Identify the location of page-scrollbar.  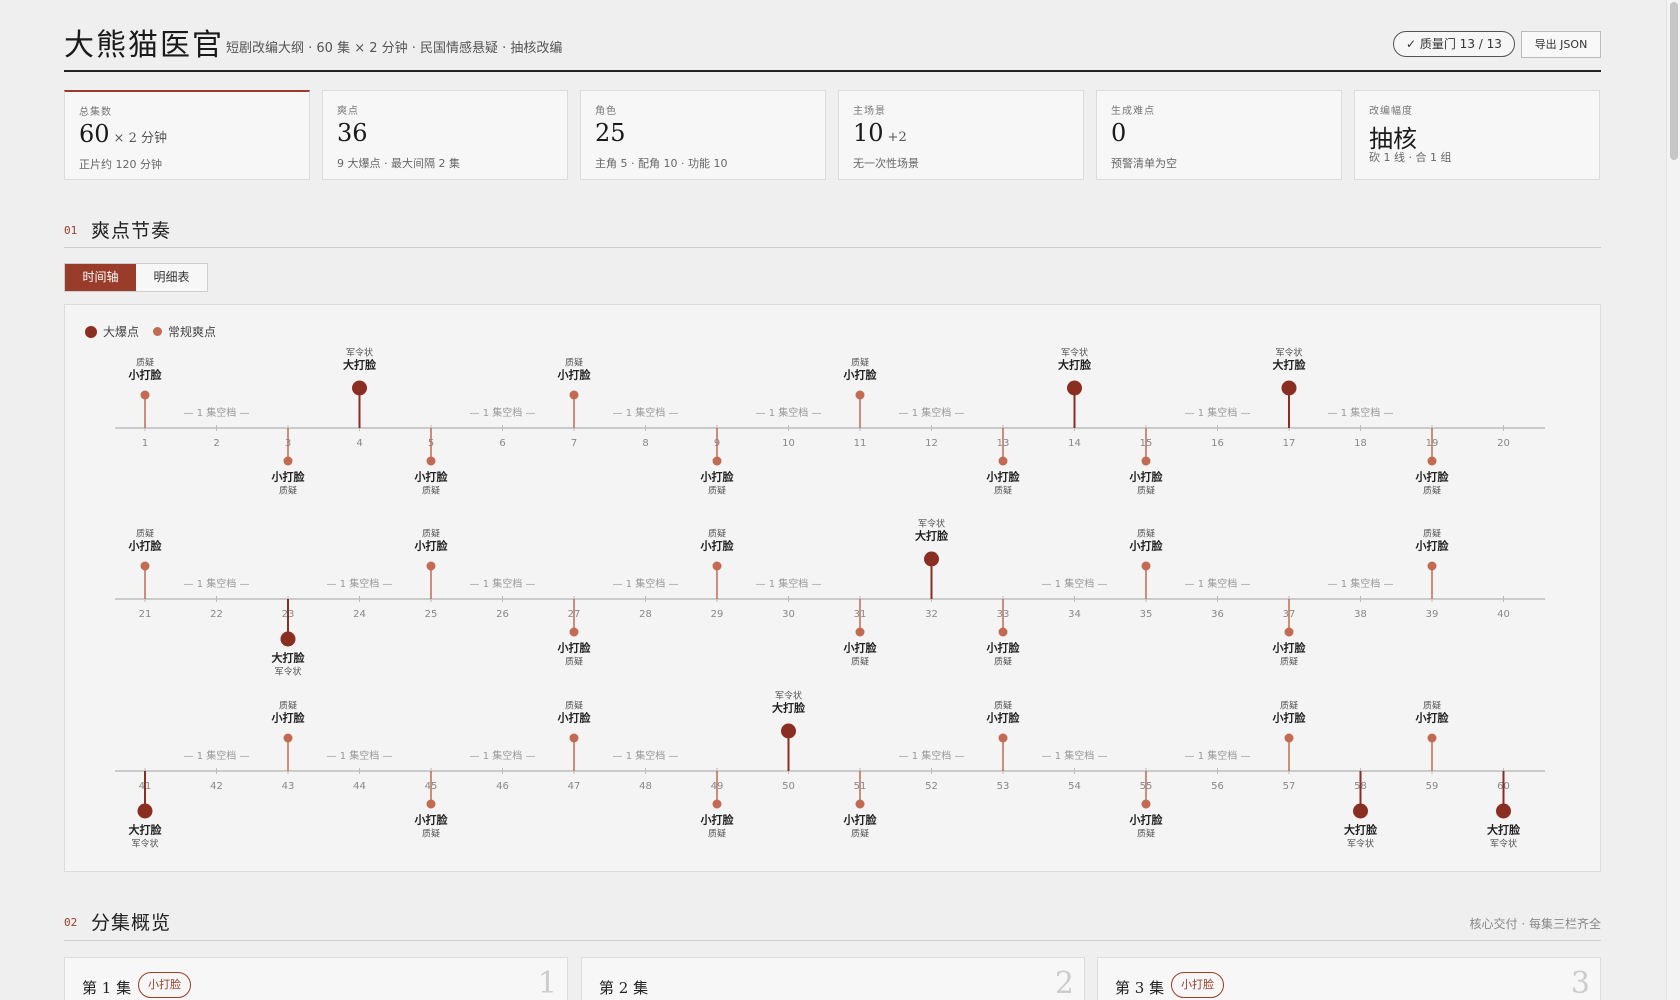
(1673, 500).